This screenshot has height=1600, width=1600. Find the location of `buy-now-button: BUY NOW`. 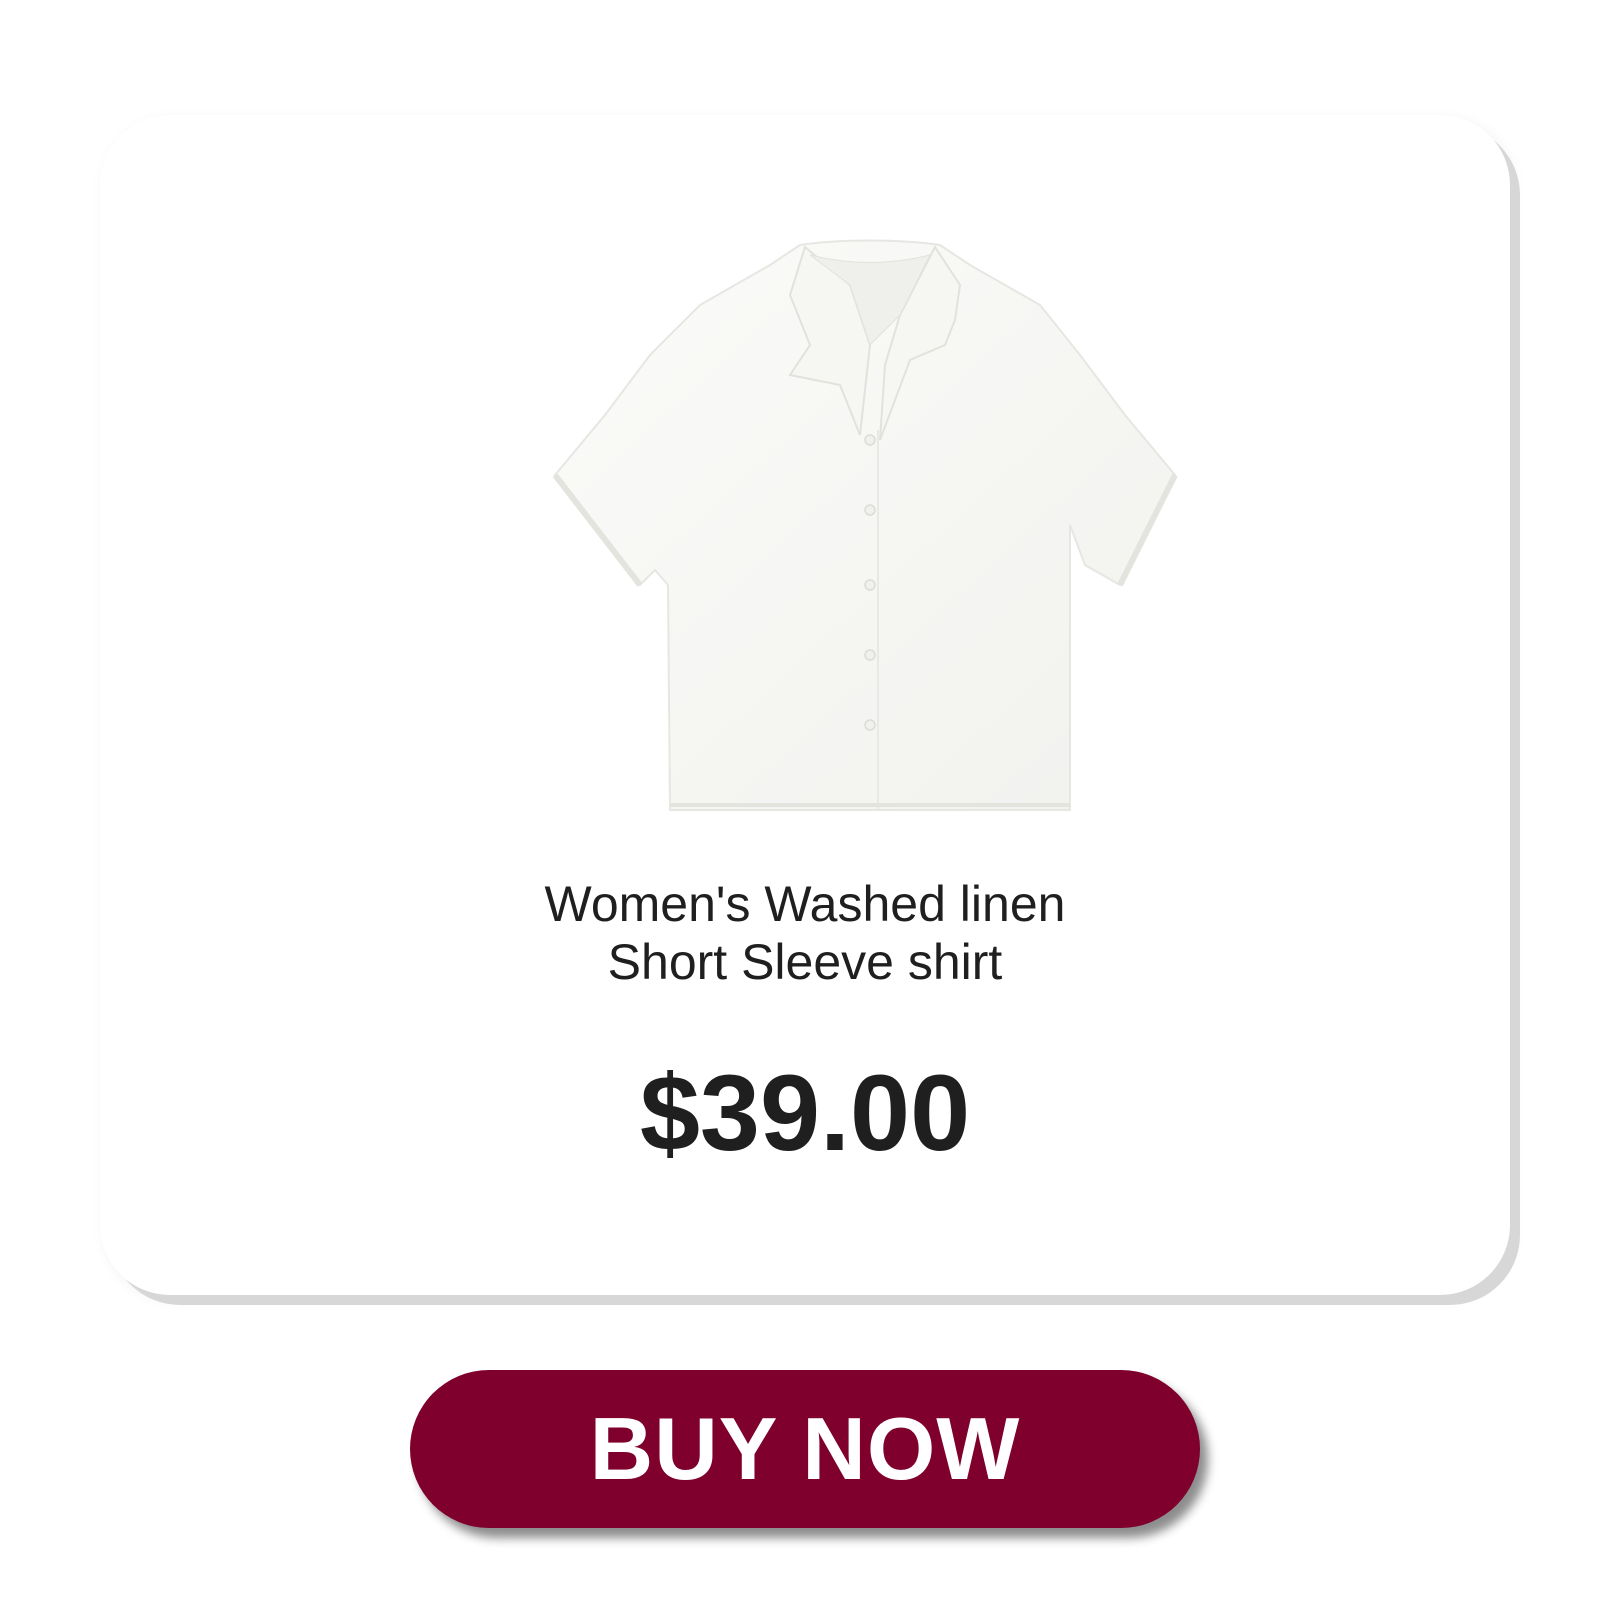

buy-now-button: BUY NOW is located at coordinates (805, 1449).